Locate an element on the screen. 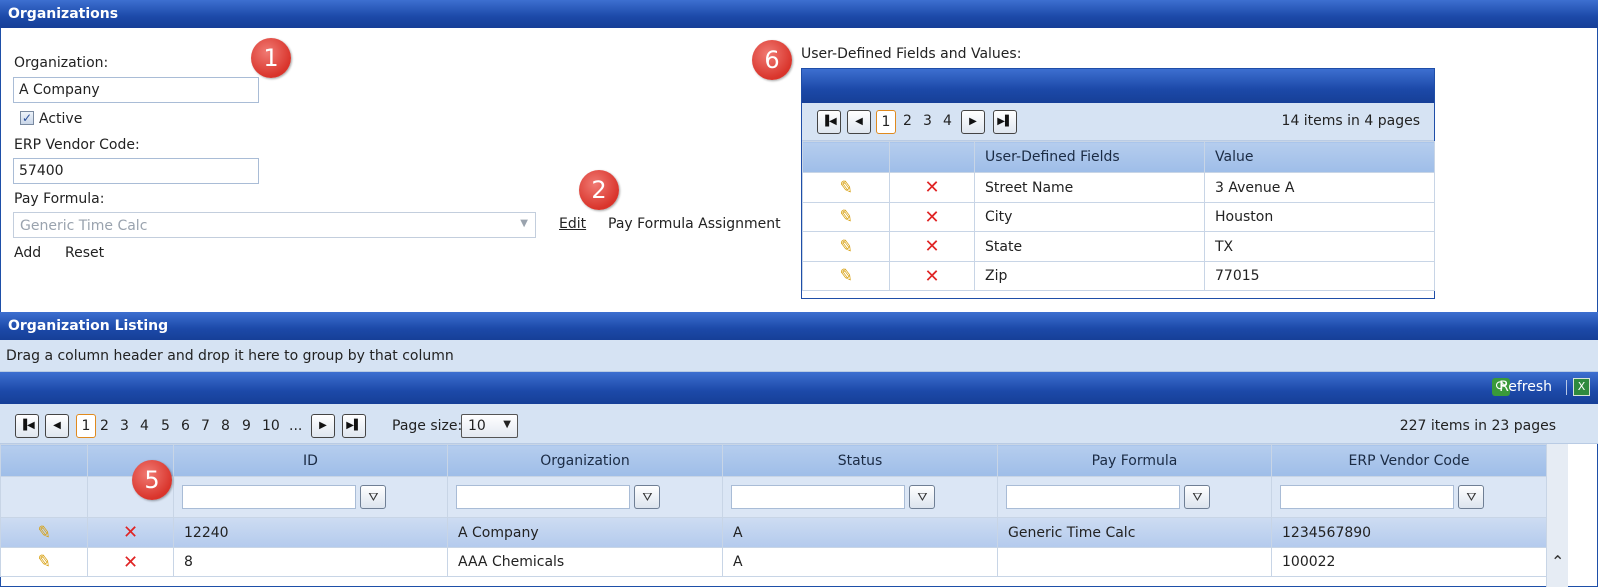  scroll-up-icon: ⌃ is located at coordinates (1557, 561).